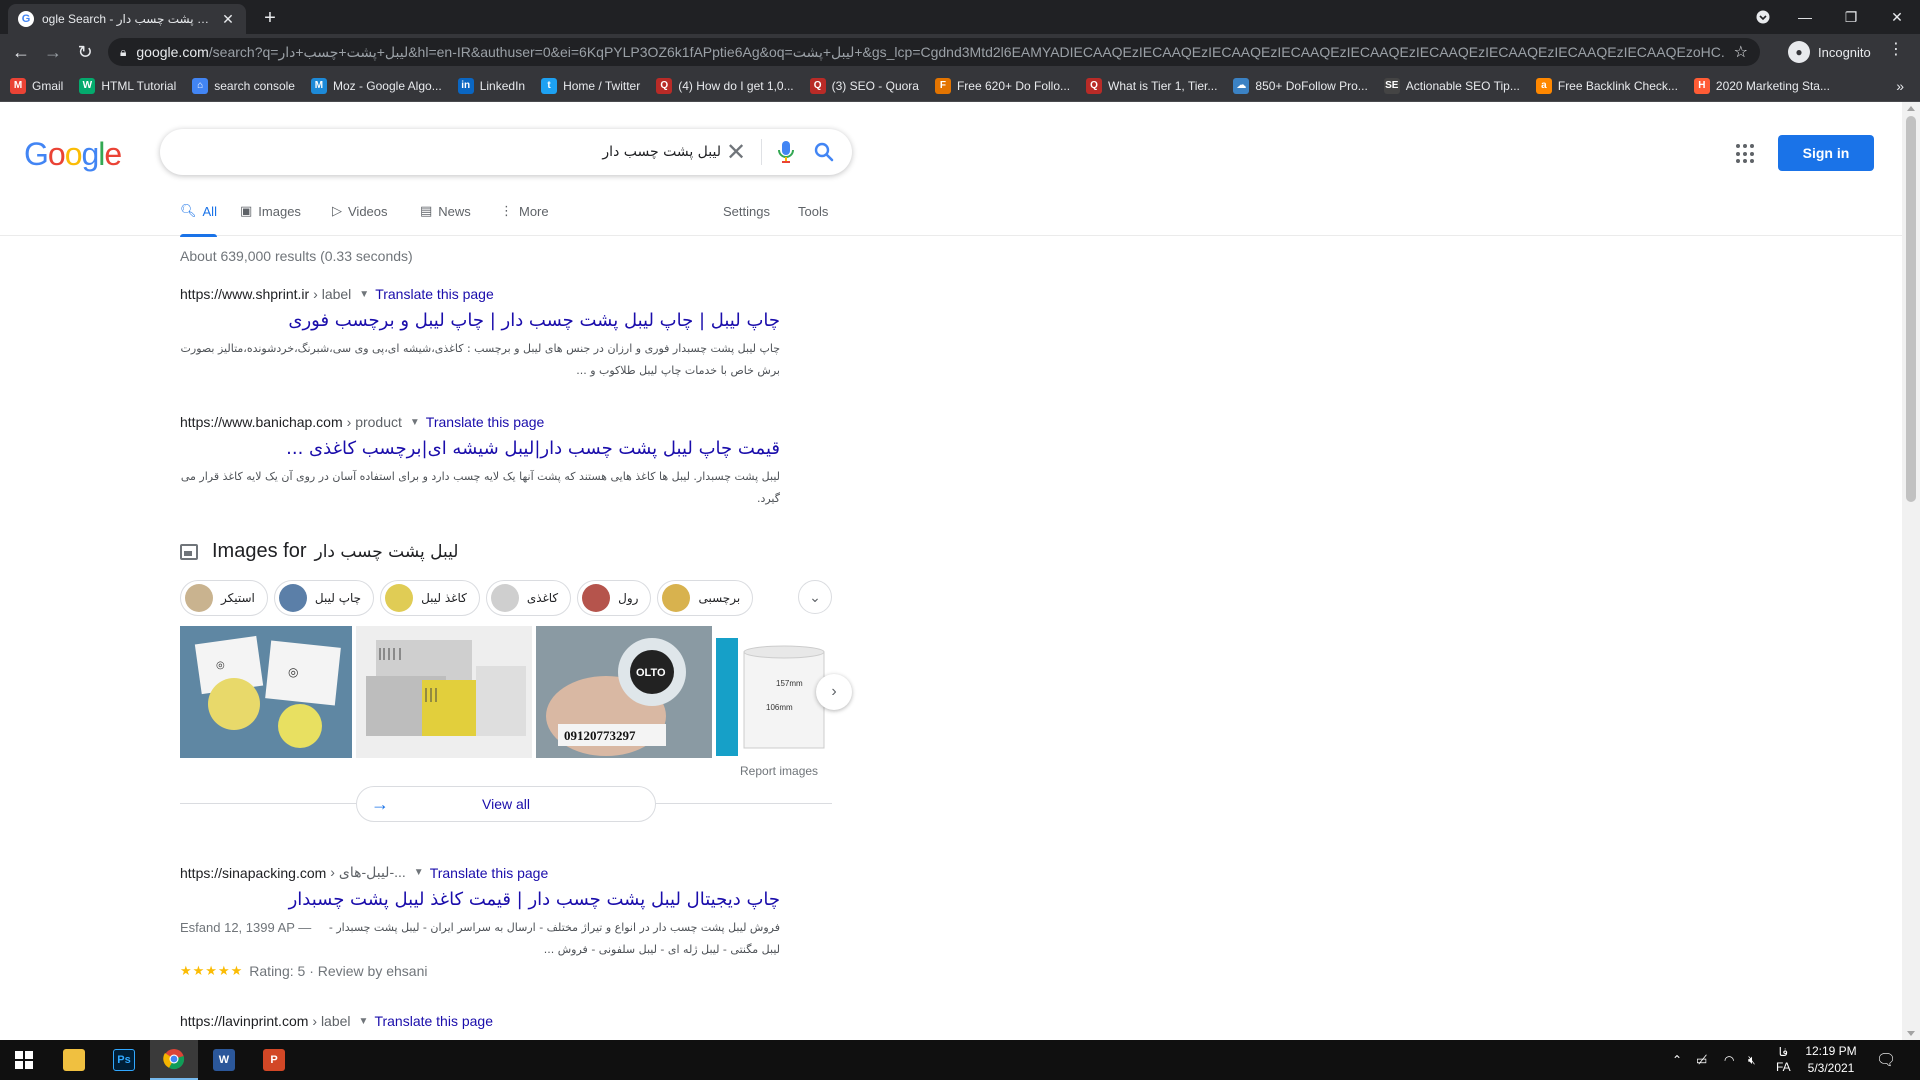 This screenshot has width=1920, height=1080. Describe the element at coordinates (360, 211) in the screenshot. I see `tab-videos: ▷ Videos` at that location.